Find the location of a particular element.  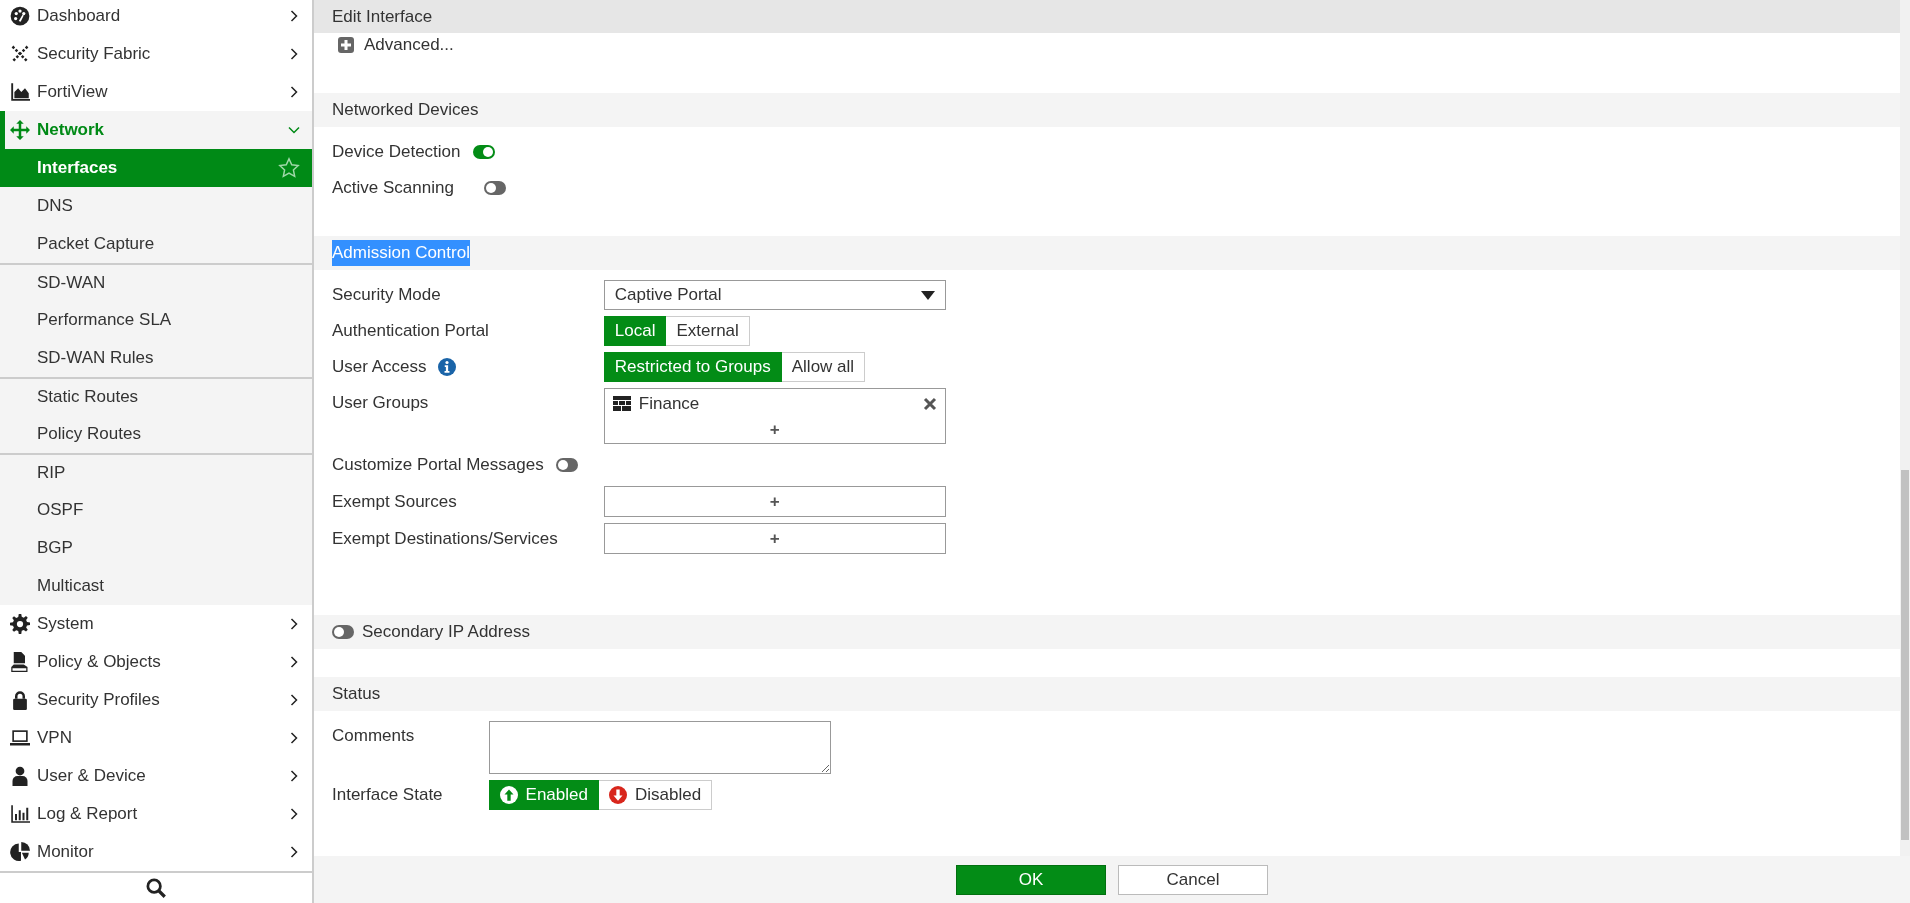

search-icon is located at coordinates (156, 888).